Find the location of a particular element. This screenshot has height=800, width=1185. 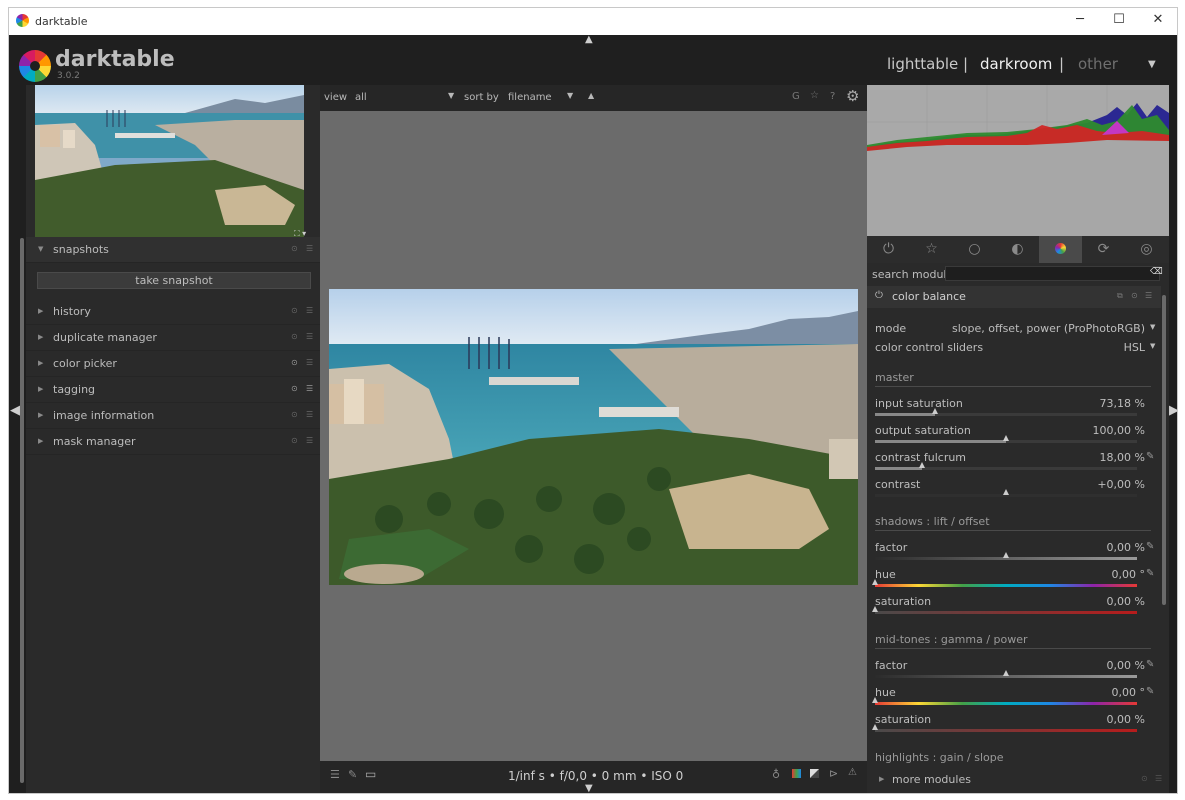

shadows-hue-track is located at coordinates (1004, 583).